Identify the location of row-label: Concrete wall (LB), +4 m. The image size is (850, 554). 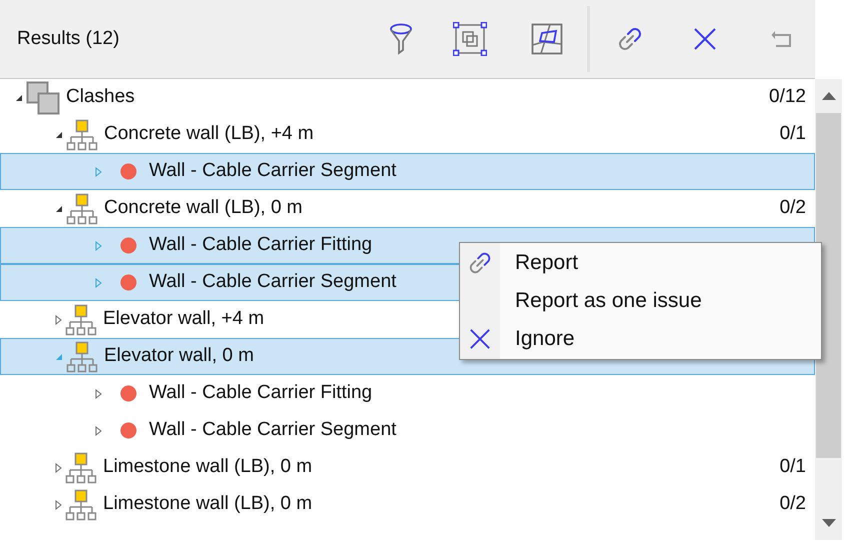
(209, 134).